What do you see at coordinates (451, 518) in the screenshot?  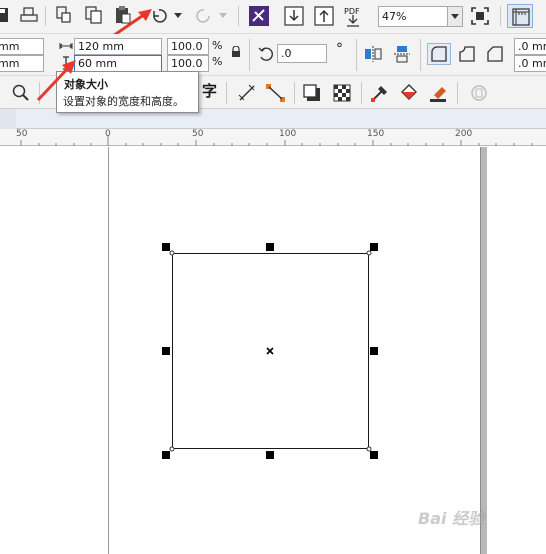 I see `watermark: Bai 经验` at bounding box center [451, 518].